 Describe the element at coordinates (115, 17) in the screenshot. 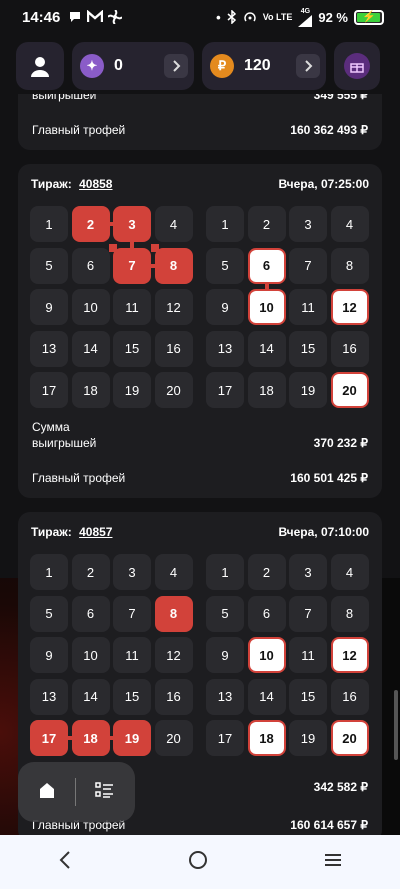

I see `fan-icon` at that location.